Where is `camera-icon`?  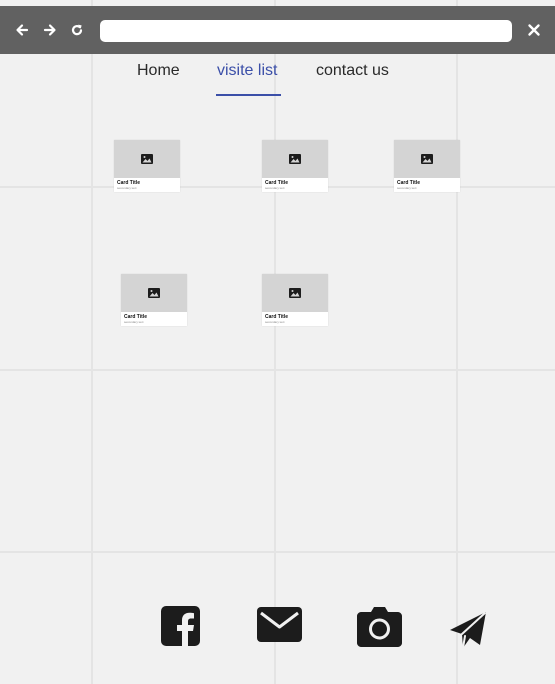
camera-icon is located at coordinates (379, 627).